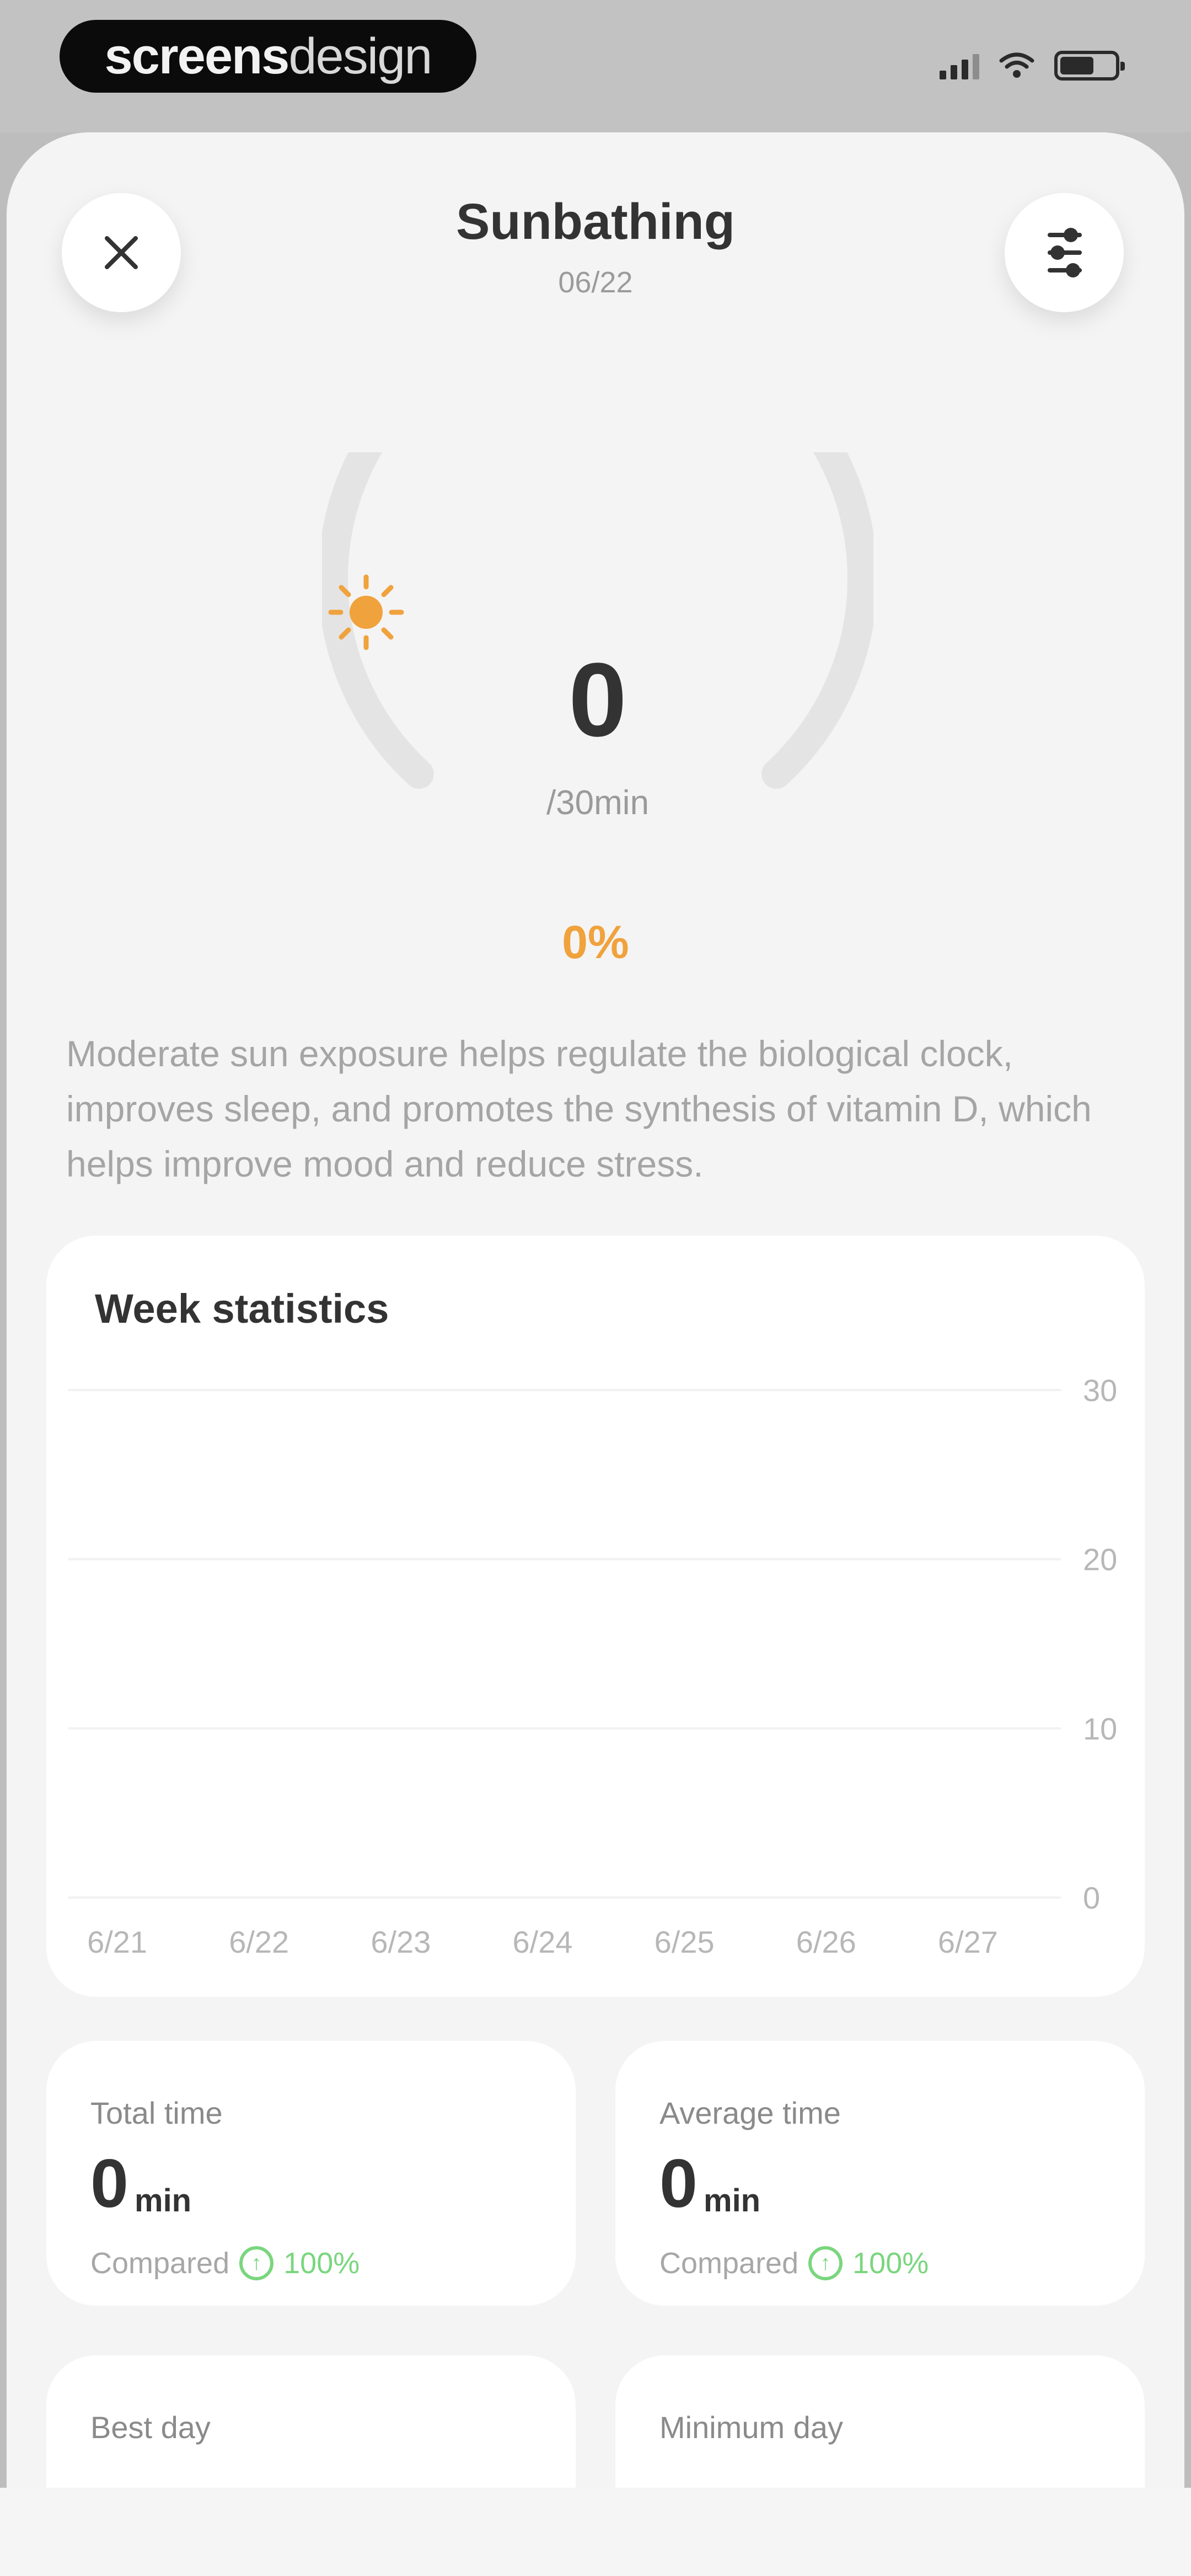 The height and width of the screenshot is (2576, 1191). I want to click on y-tick-label: 30, so click(1100, 1390).